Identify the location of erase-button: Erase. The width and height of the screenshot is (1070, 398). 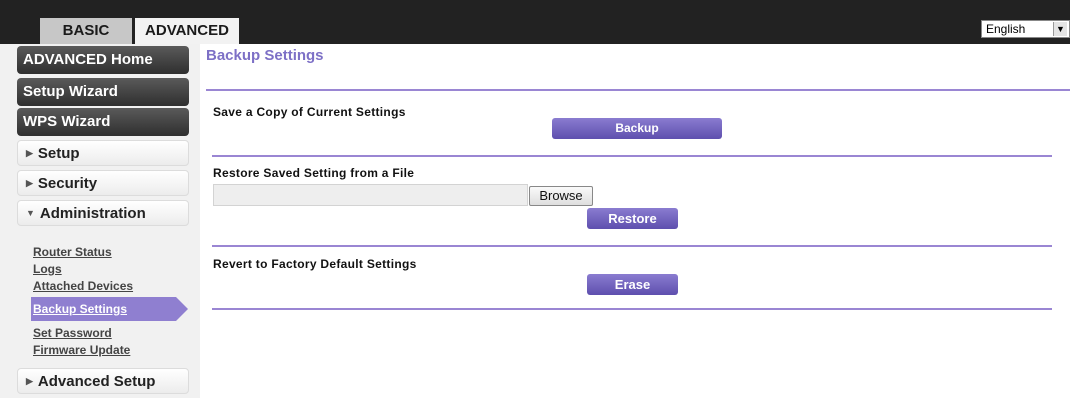
(632, 284).